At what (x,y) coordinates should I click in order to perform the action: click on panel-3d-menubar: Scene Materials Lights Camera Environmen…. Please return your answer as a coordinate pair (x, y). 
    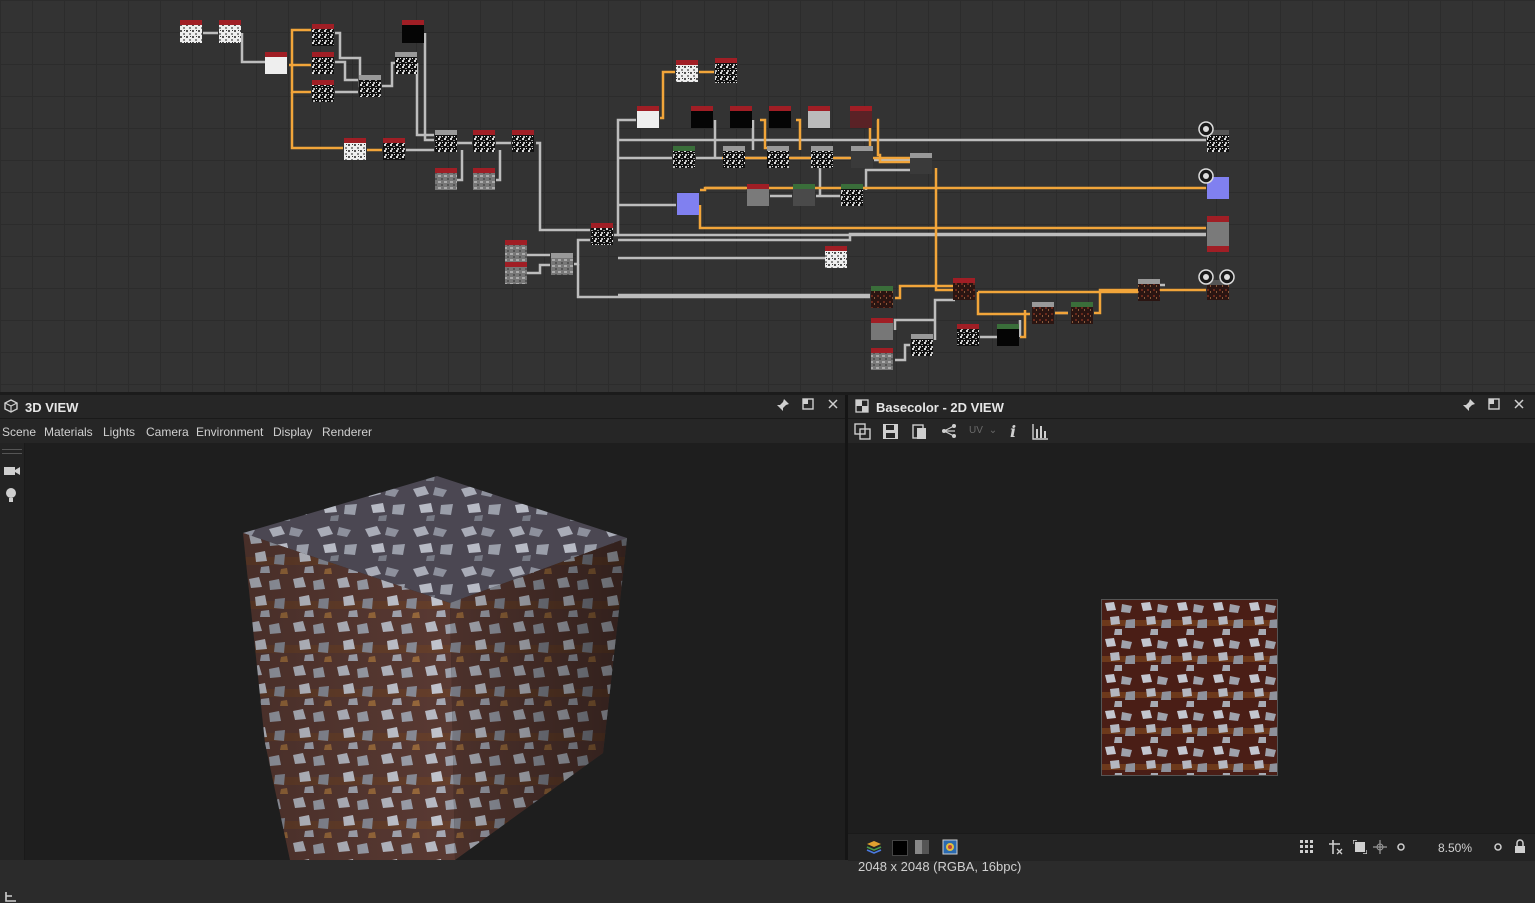
    Looking at the image, I should click on (422, 431).